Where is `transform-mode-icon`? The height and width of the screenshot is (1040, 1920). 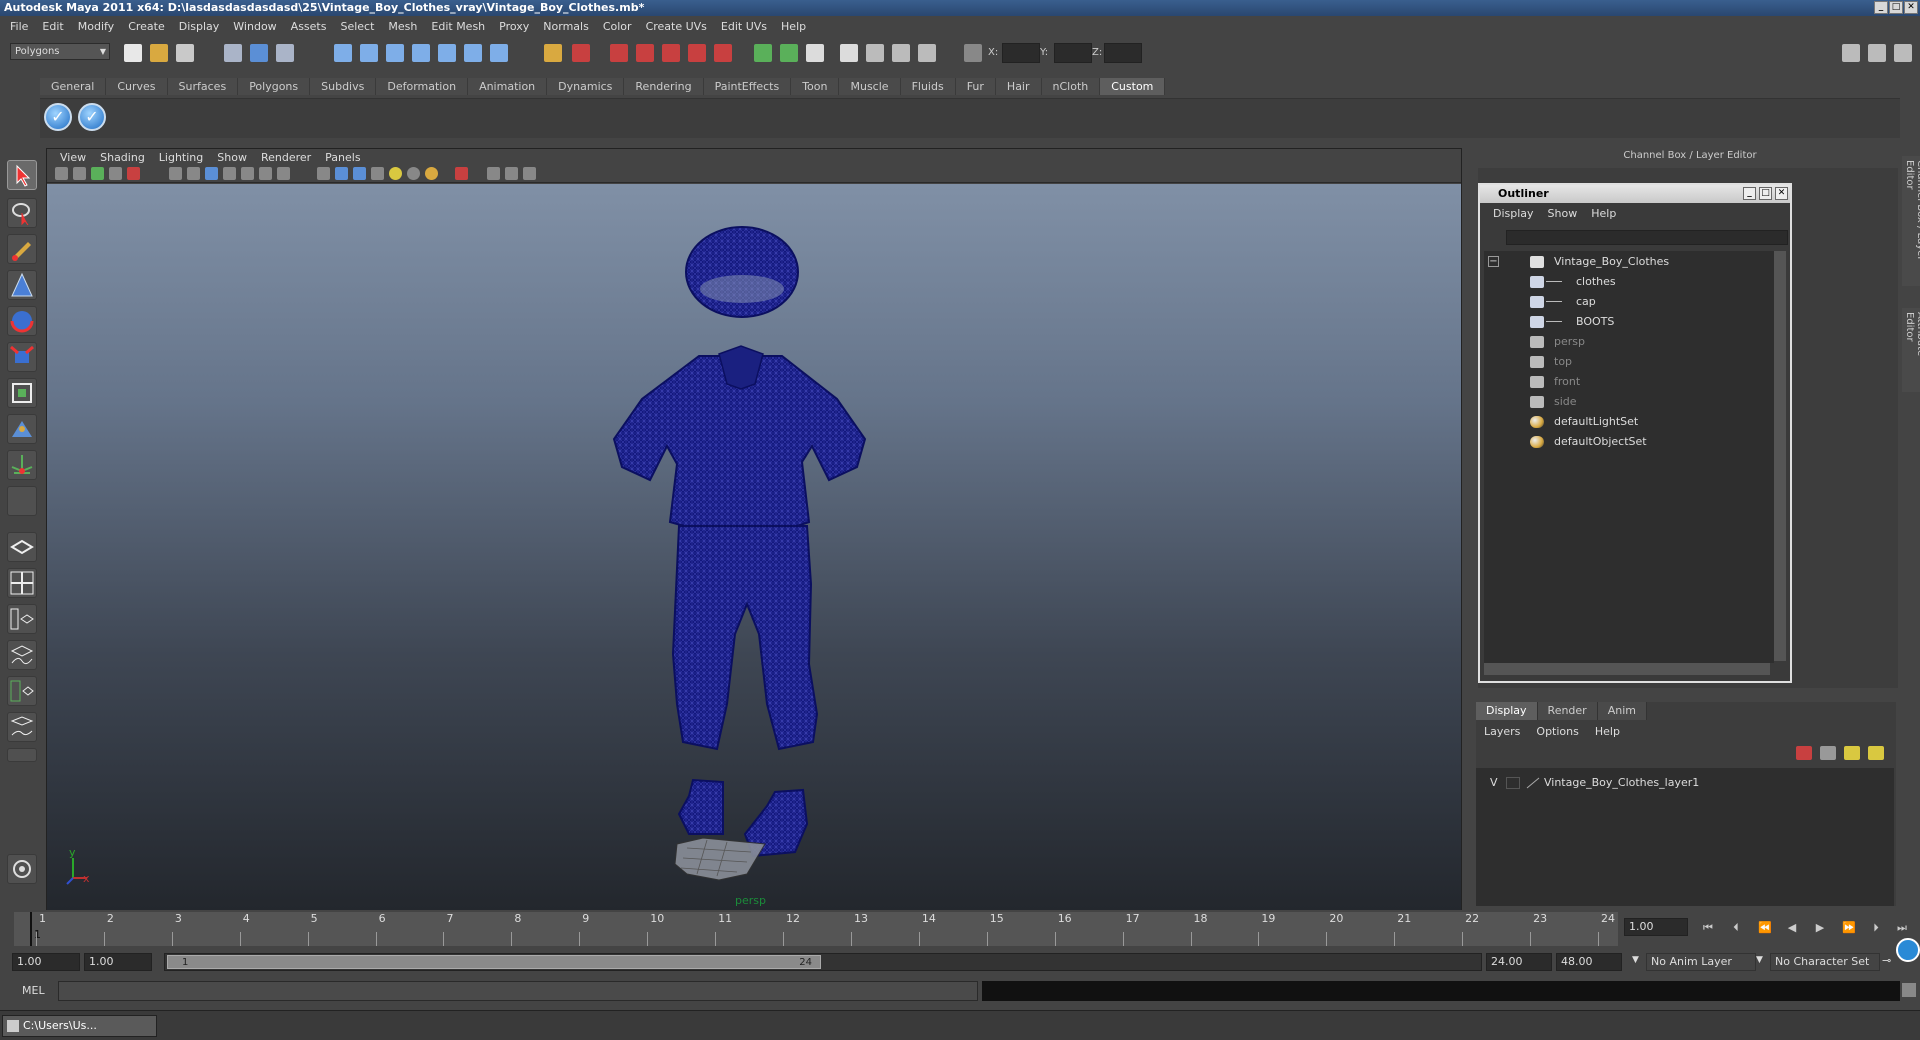 transform-mode-icon is located at coordinates (973, 53).